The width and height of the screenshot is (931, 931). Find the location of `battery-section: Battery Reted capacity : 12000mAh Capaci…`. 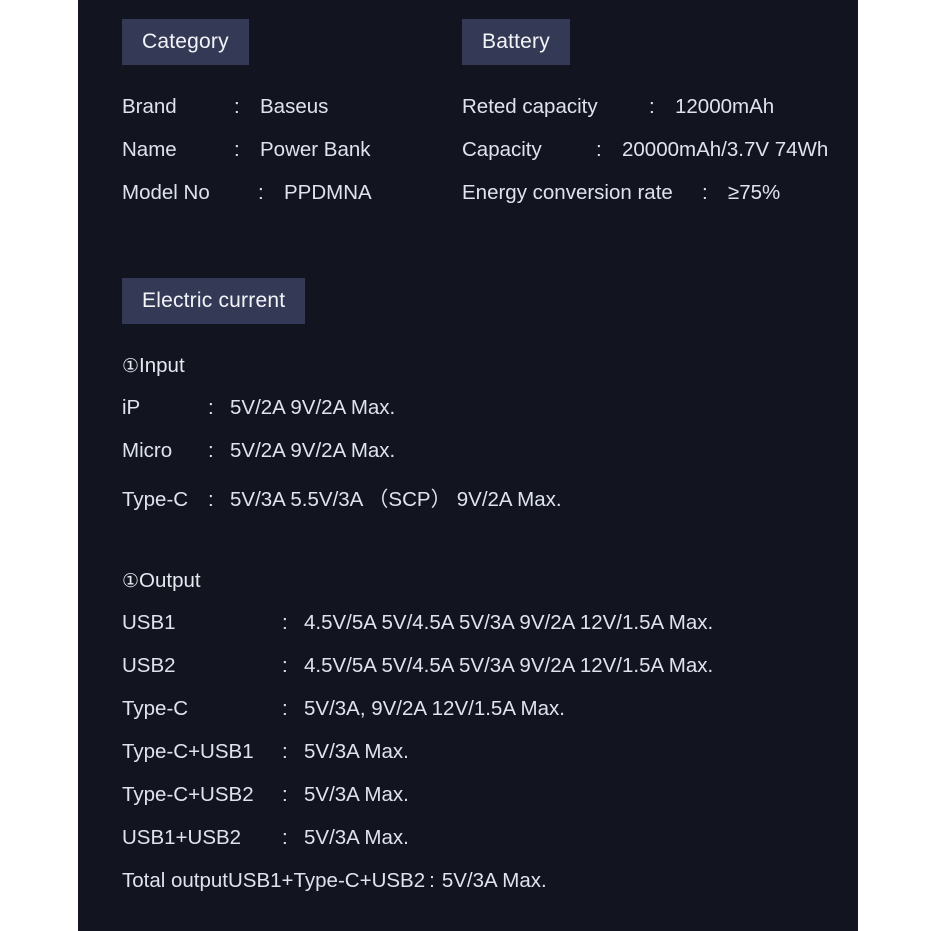

battery-section: Battery Reted capacity : 12000mAh Capaci… is located at coordinates (645, 121).